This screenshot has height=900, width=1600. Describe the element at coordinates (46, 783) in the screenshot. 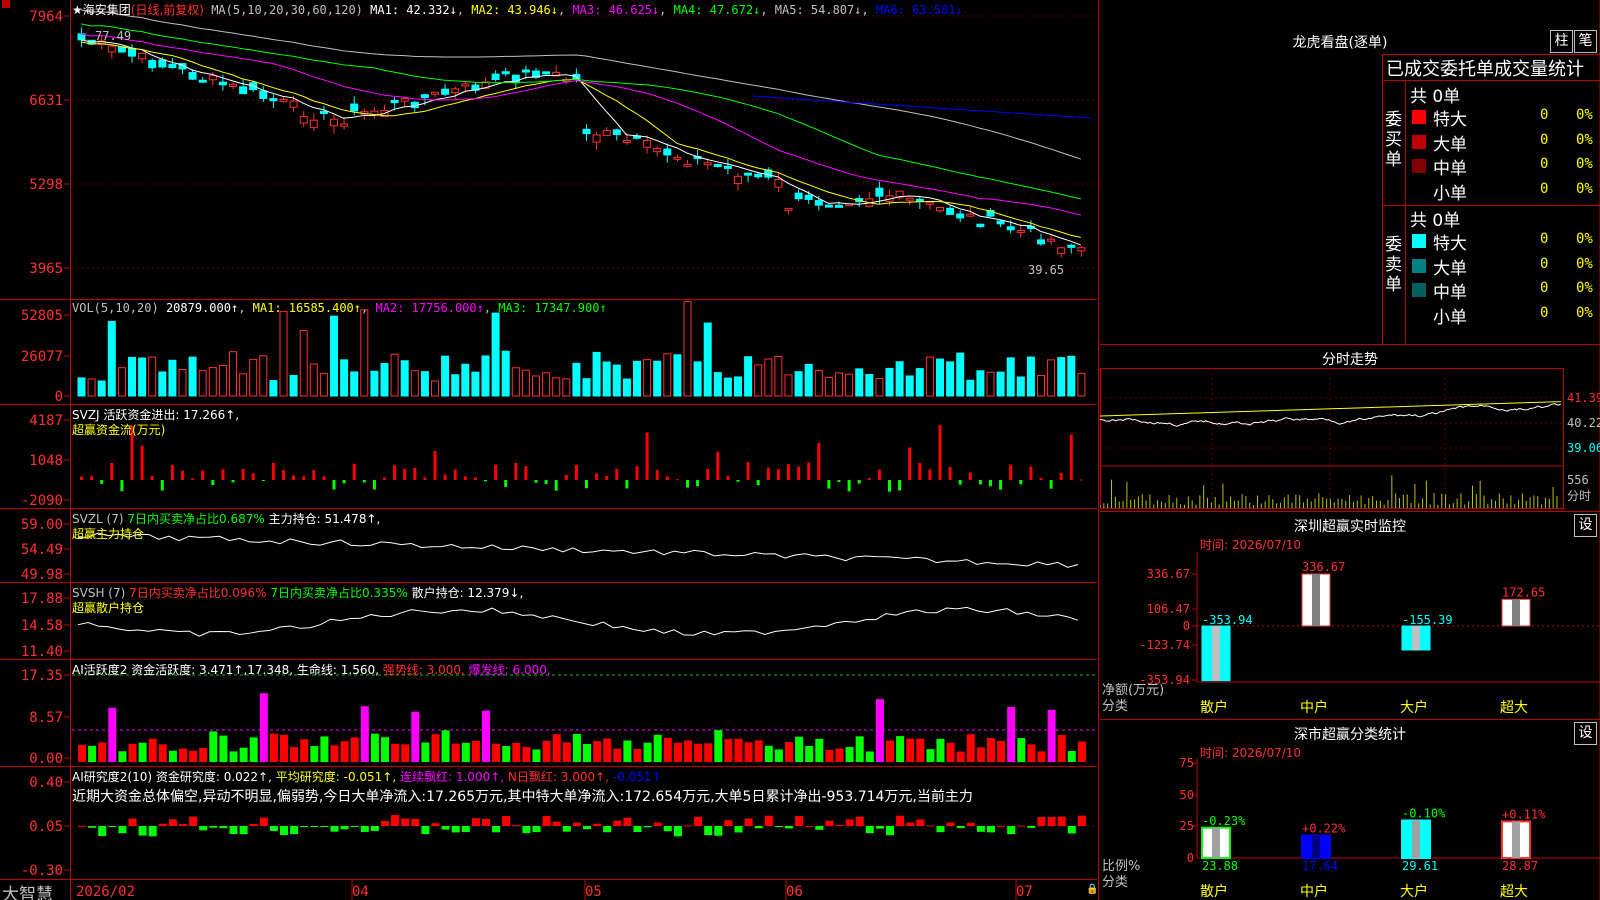

I see `research-tick: 0.40` at that location.